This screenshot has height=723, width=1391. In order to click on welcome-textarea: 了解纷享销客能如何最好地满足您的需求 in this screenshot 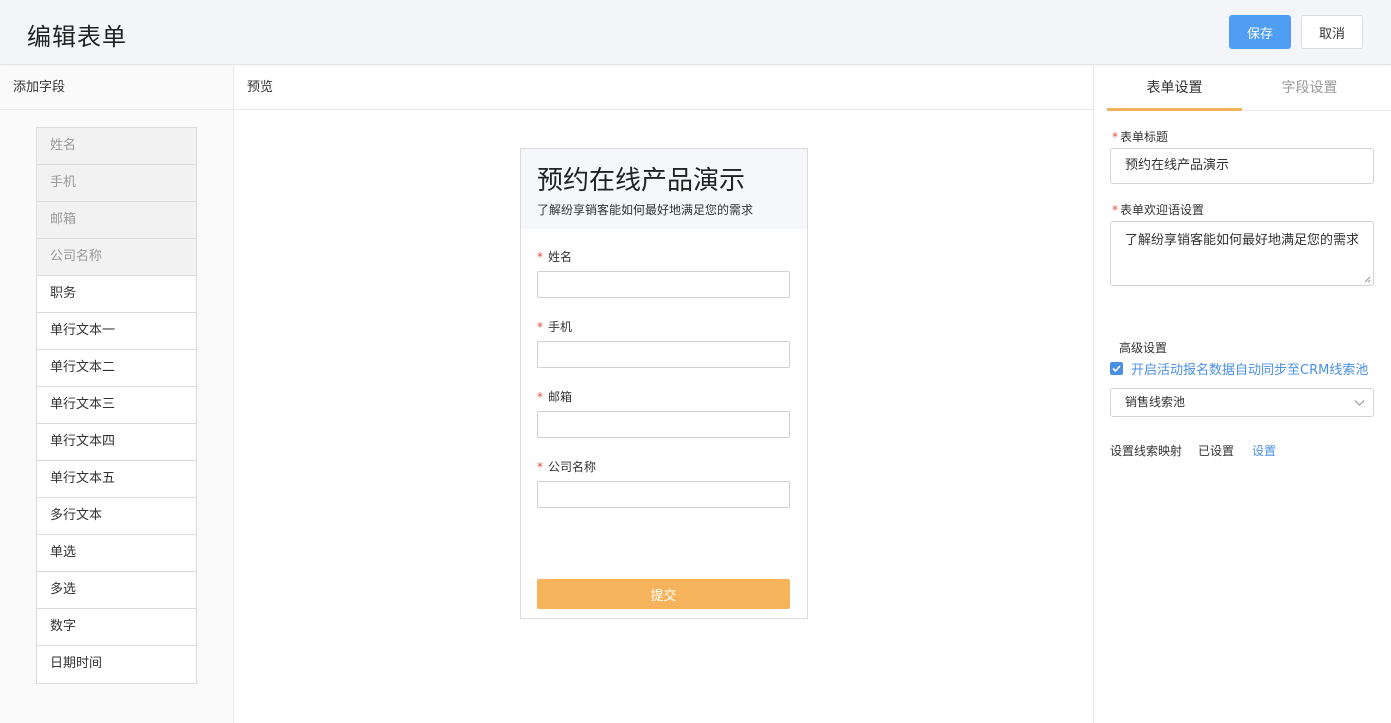, I will do `click(1242, 253)`.